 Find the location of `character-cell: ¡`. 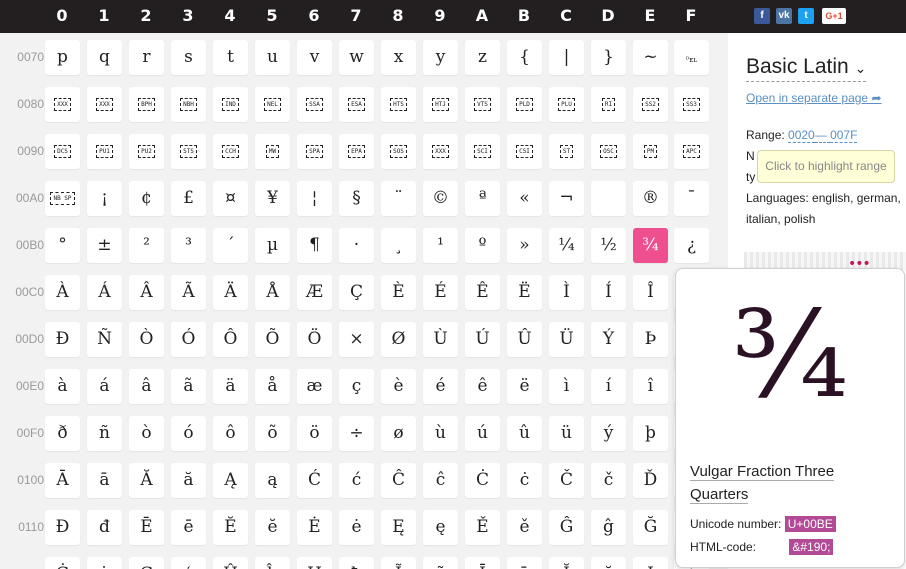

character-cell: ¡ is located at coordinates (104, 198).